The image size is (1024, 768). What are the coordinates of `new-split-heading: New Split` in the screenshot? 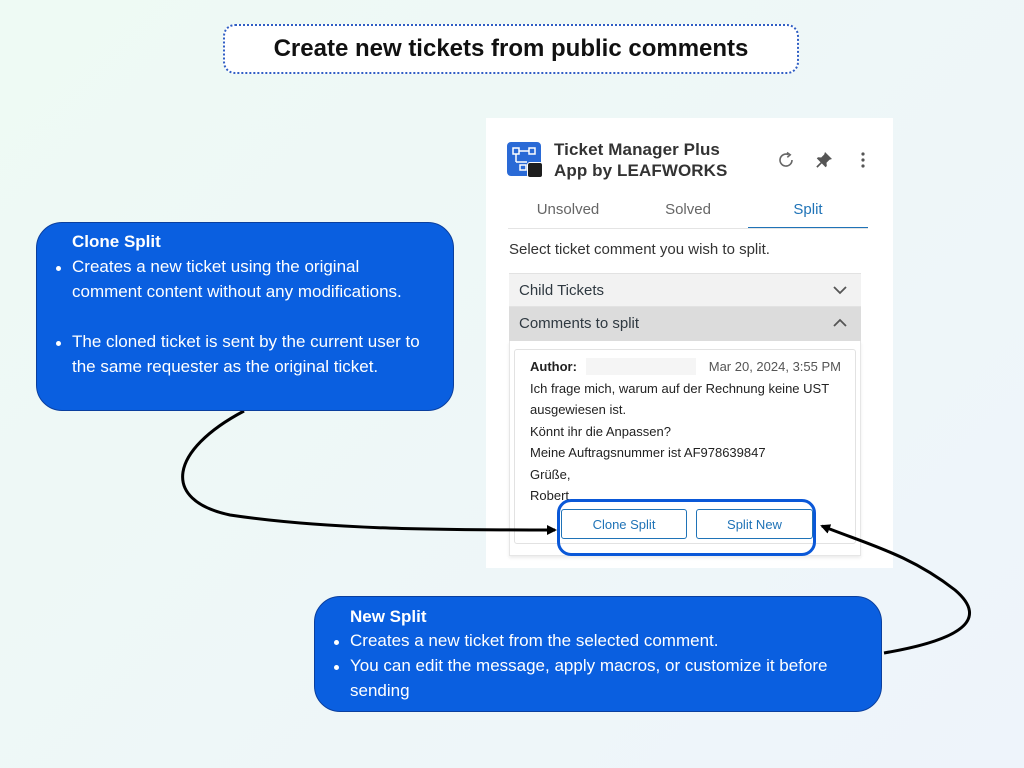 It's located at (388, 616).